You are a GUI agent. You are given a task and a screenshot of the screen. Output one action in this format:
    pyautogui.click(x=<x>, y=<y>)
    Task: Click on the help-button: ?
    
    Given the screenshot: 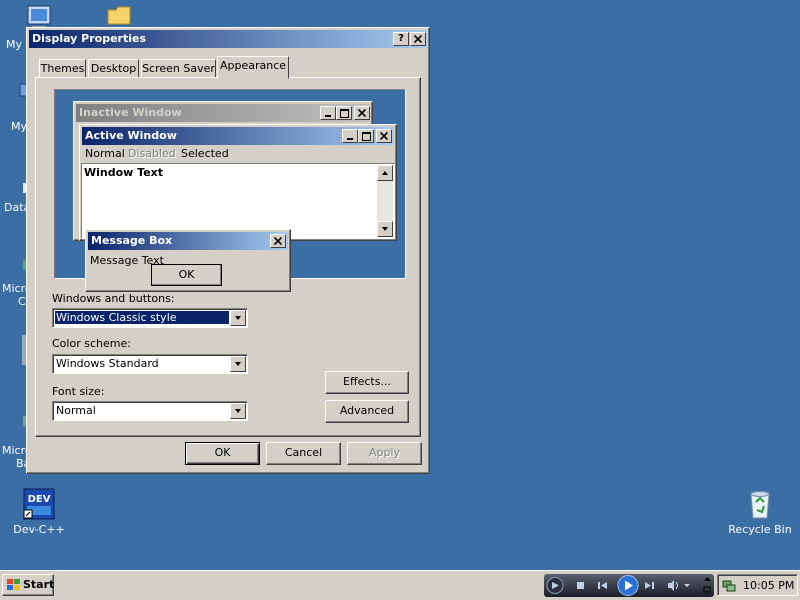 What is the action you would take?
    pyautogui.click(x=401, y=39)
    